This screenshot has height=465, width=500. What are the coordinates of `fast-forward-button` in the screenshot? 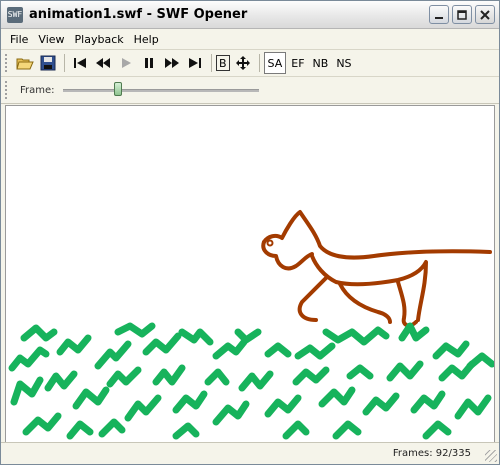 It's located at (172, 63).